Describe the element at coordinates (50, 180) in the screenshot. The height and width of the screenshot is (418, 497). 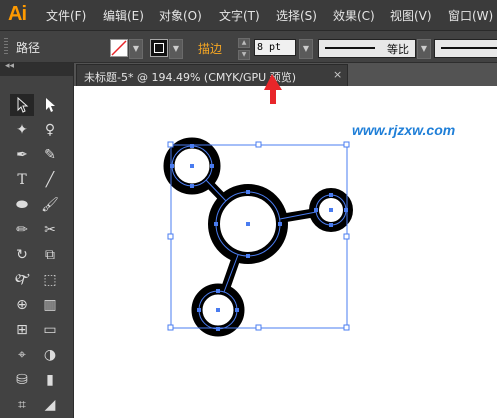
I see `line-tool-icon: ╱` at that location.